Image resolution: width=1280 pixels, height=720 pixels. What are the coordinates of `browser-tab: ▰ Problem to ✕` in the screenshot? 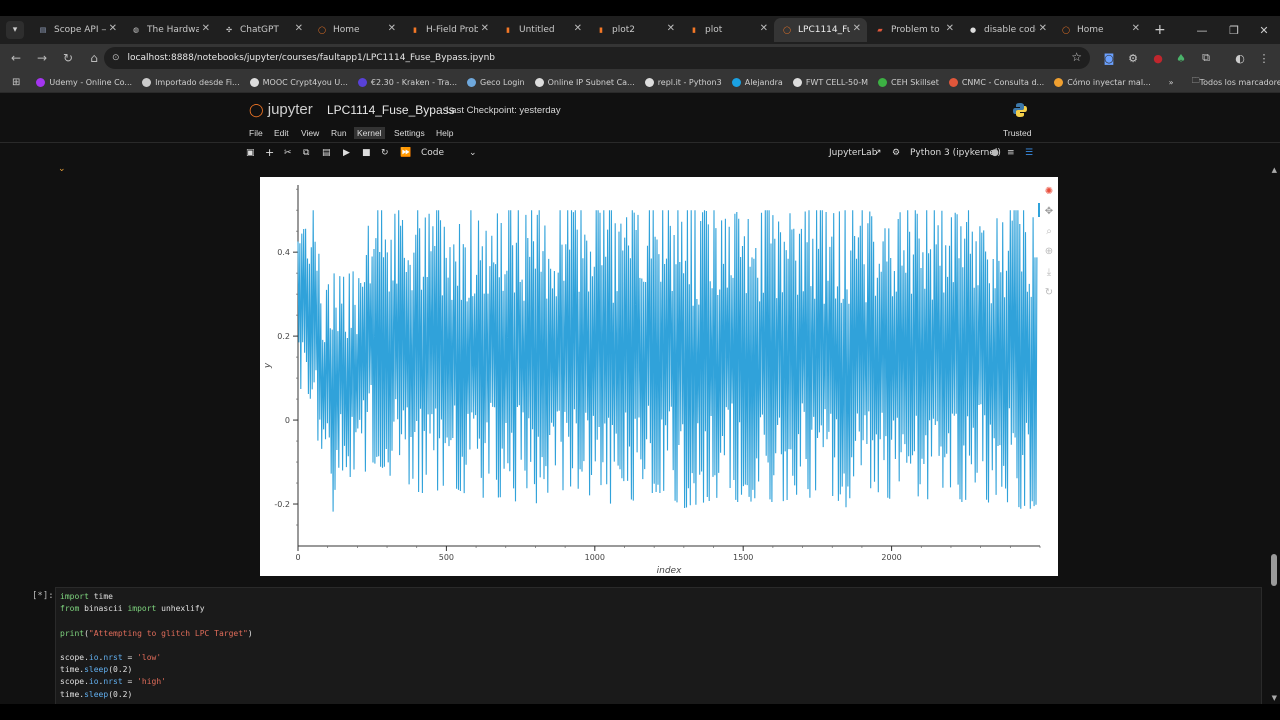 It's located at (913, 30).